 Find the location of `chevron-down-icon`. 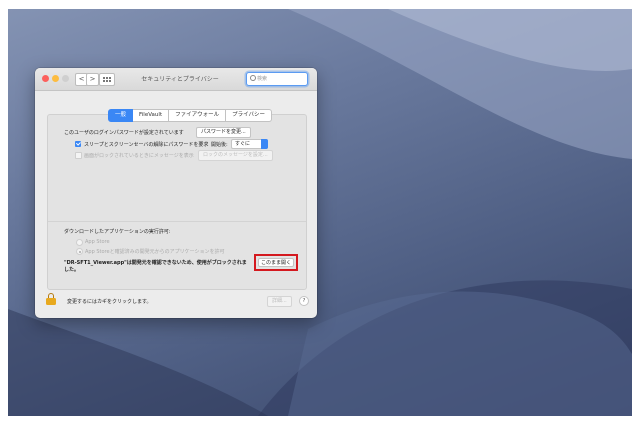

chevron-down-icon is located at coordinates (264, 144).